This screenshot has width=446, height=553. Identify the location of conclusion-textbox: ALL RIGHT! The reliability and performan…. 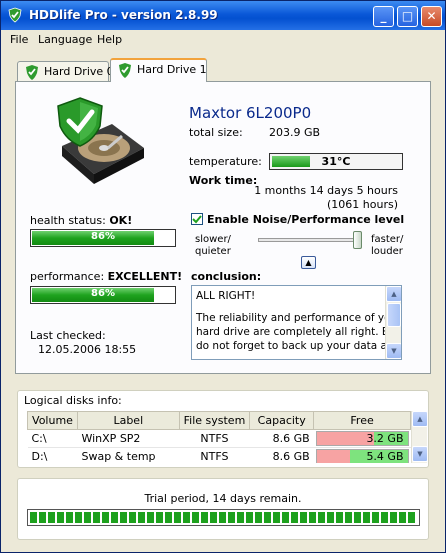
(296, 322).